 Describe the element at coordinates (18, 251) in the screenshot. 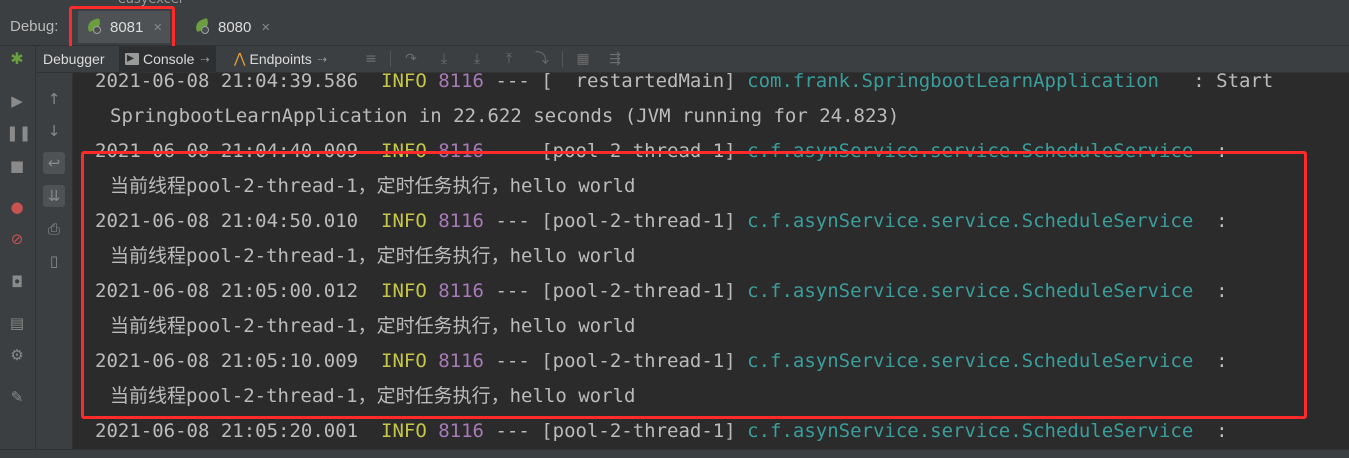

I see `debug-left-toolbar: ✱ ▶ ❚❚ ■ ● ⊘ ◘ ▤ ⚙ ✎` at that location.